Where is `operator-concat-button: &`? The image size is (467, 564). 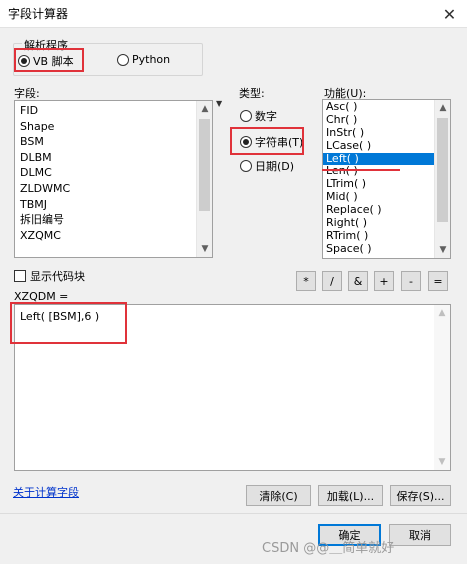
operator-concat-button: & is located at coordinates (358, 281).